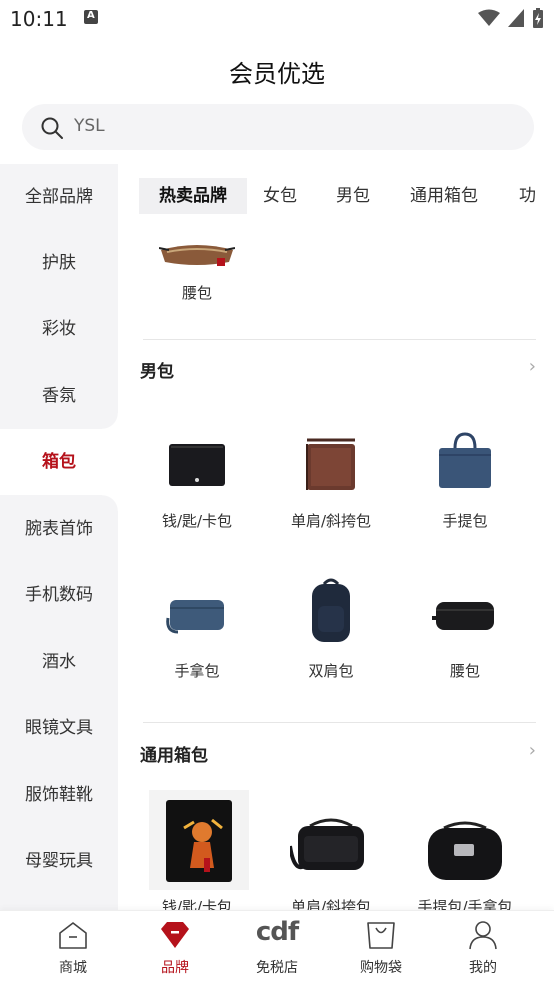 The image size is (554, 985). Describe the element at coordinates (59, 662) in the screenshot. I see `sidebar-item-liquor: 酒水` at that location.